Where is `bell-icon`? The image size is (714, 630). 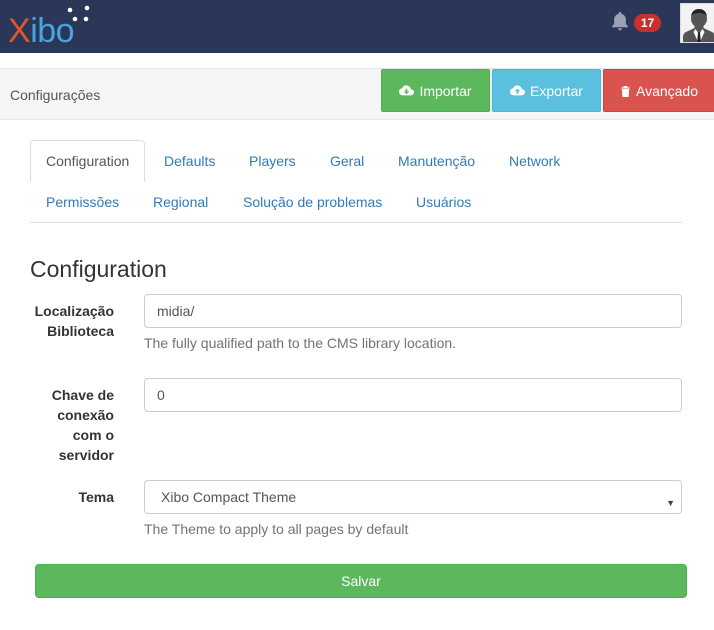
bell-icon is located at coordinates (620, 21).